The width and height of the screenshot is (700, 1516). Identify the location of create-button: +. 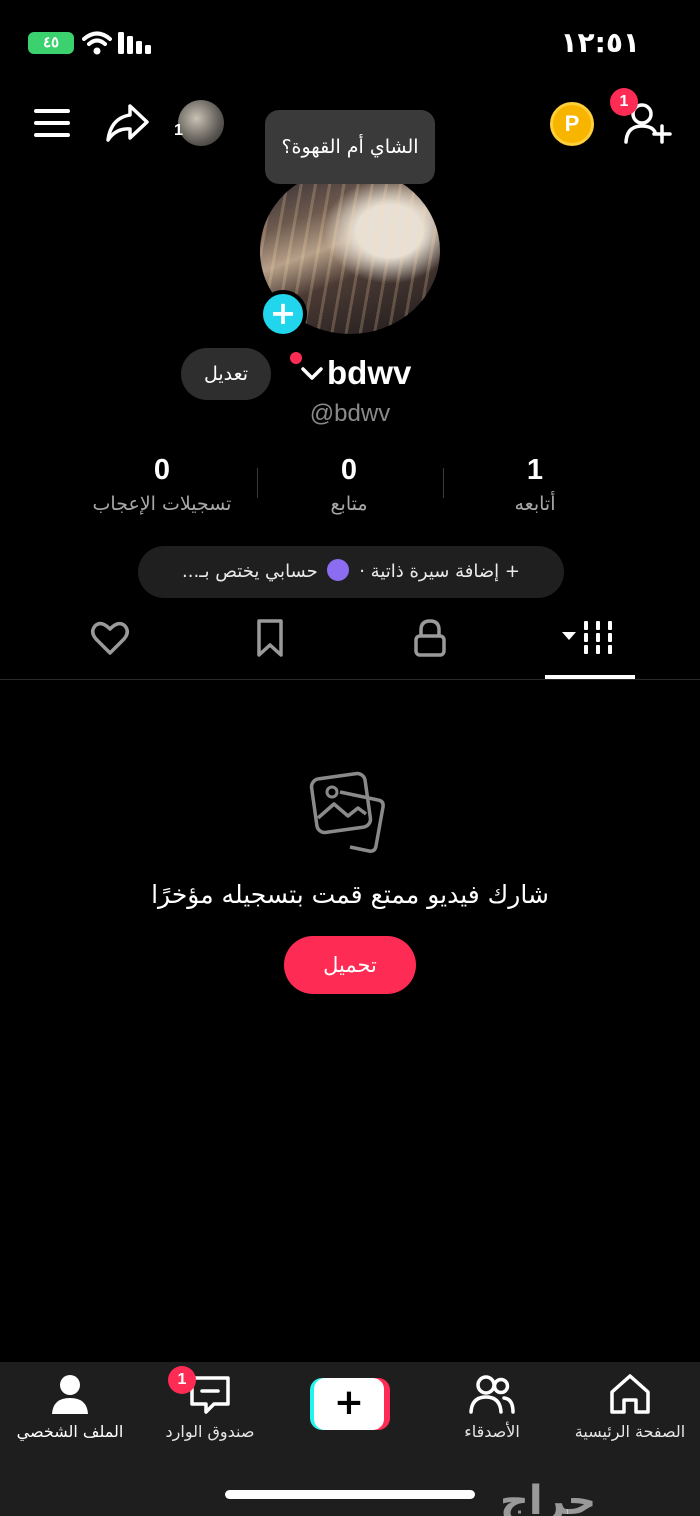
(350, 1404).